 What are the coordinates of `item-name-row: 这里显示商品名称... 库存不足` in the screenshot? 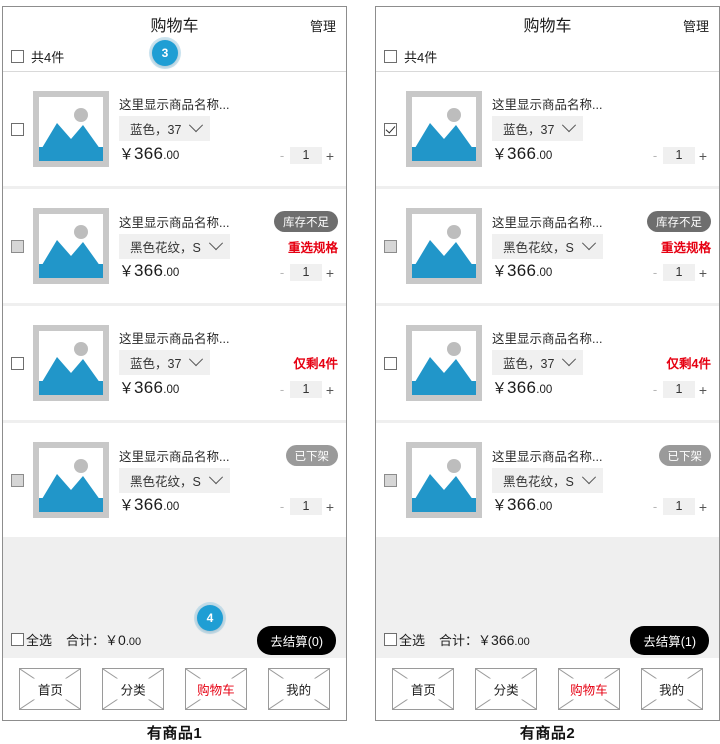 It's located at (601, 221).